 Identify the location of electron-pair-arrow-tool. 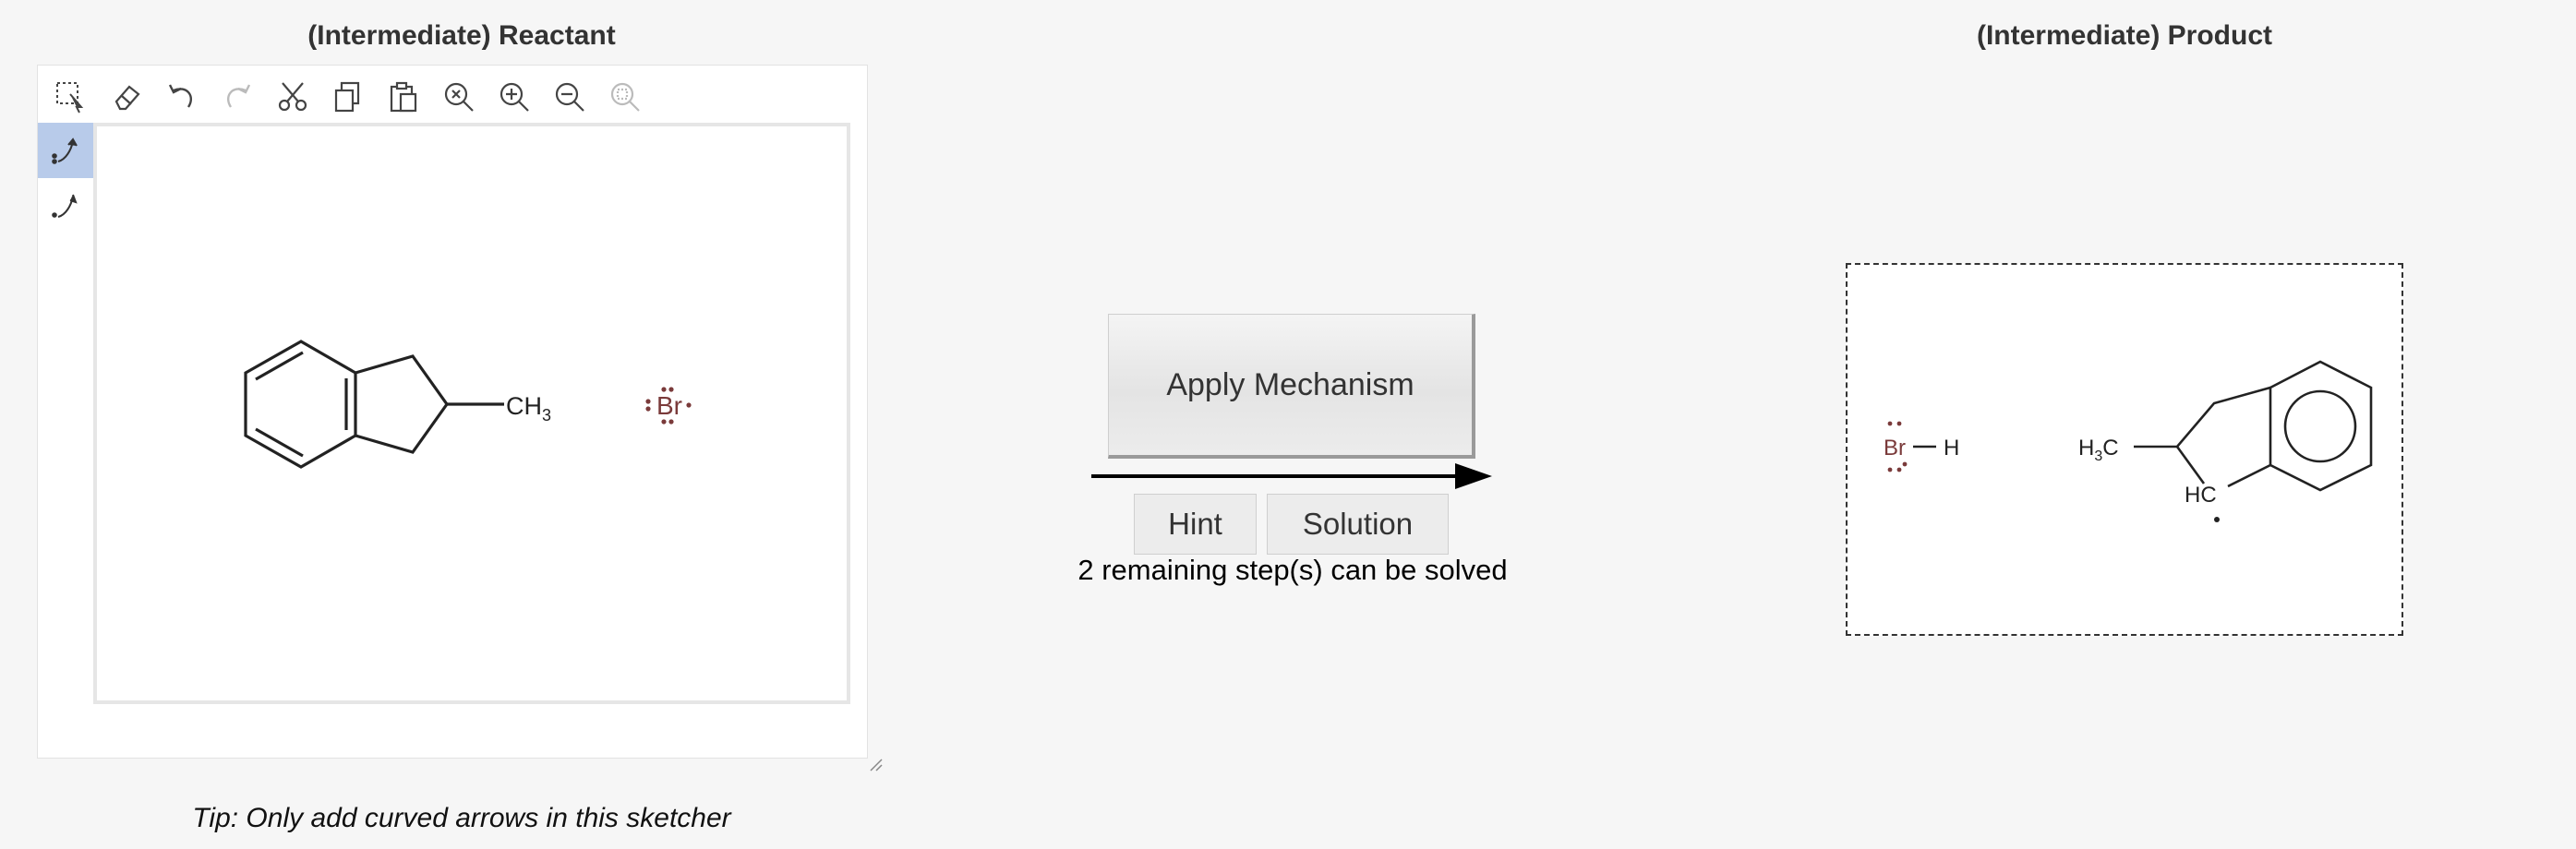
(65, 150).